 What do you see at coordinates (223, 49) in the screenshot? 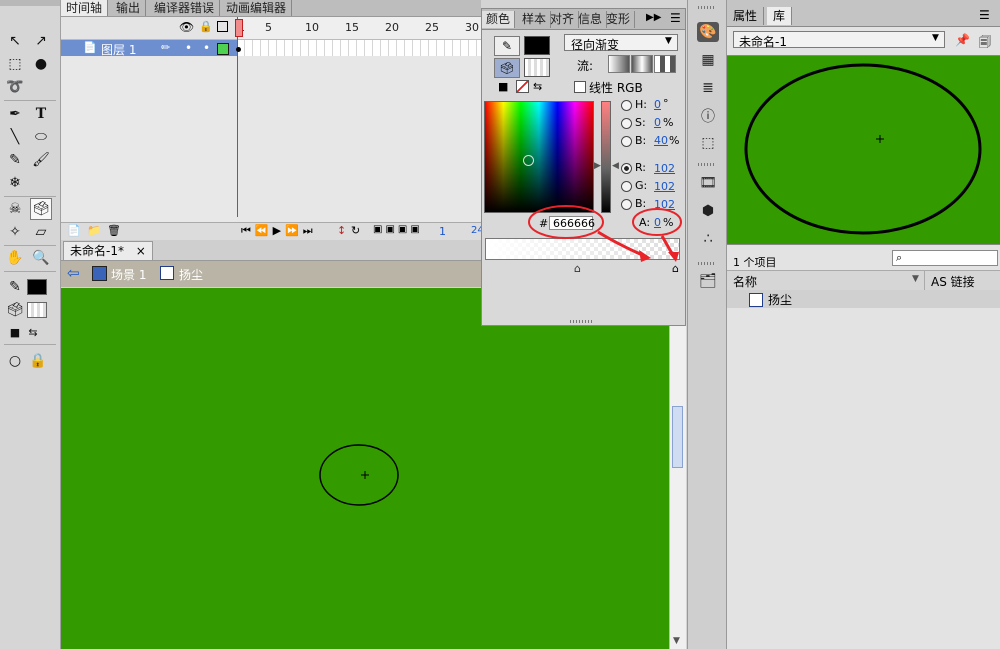
I see `layer-outline-color` at bounding box center [223, 49].